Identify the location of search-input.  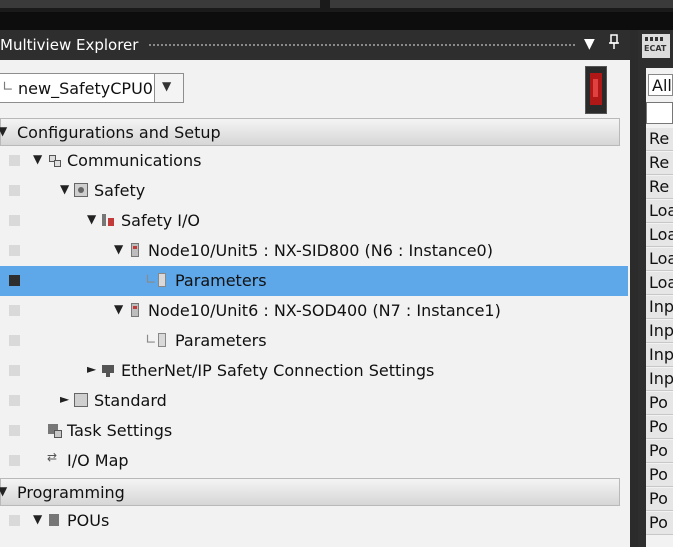
(659, 113).